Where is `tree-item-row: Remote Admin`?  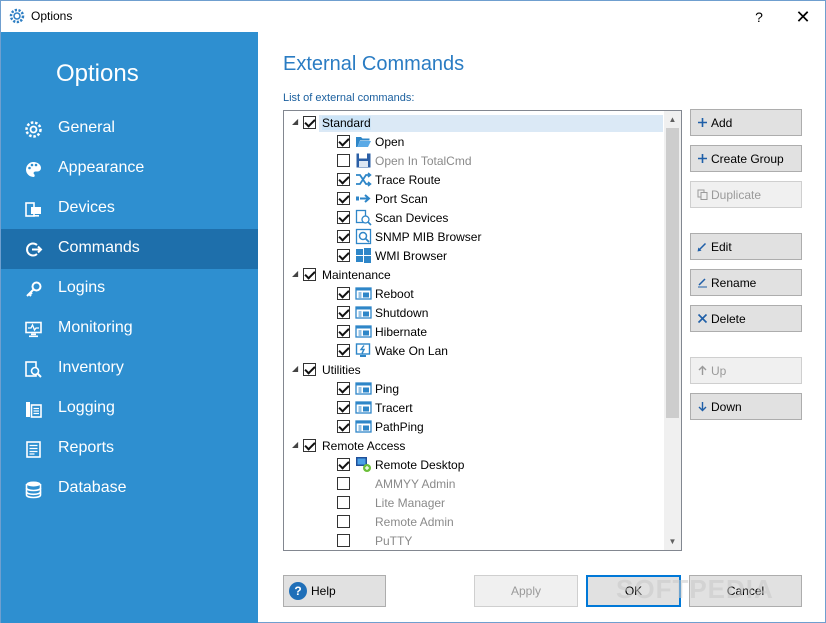 tree-item-row: Remote Admin is located at coordinates (475, 521).